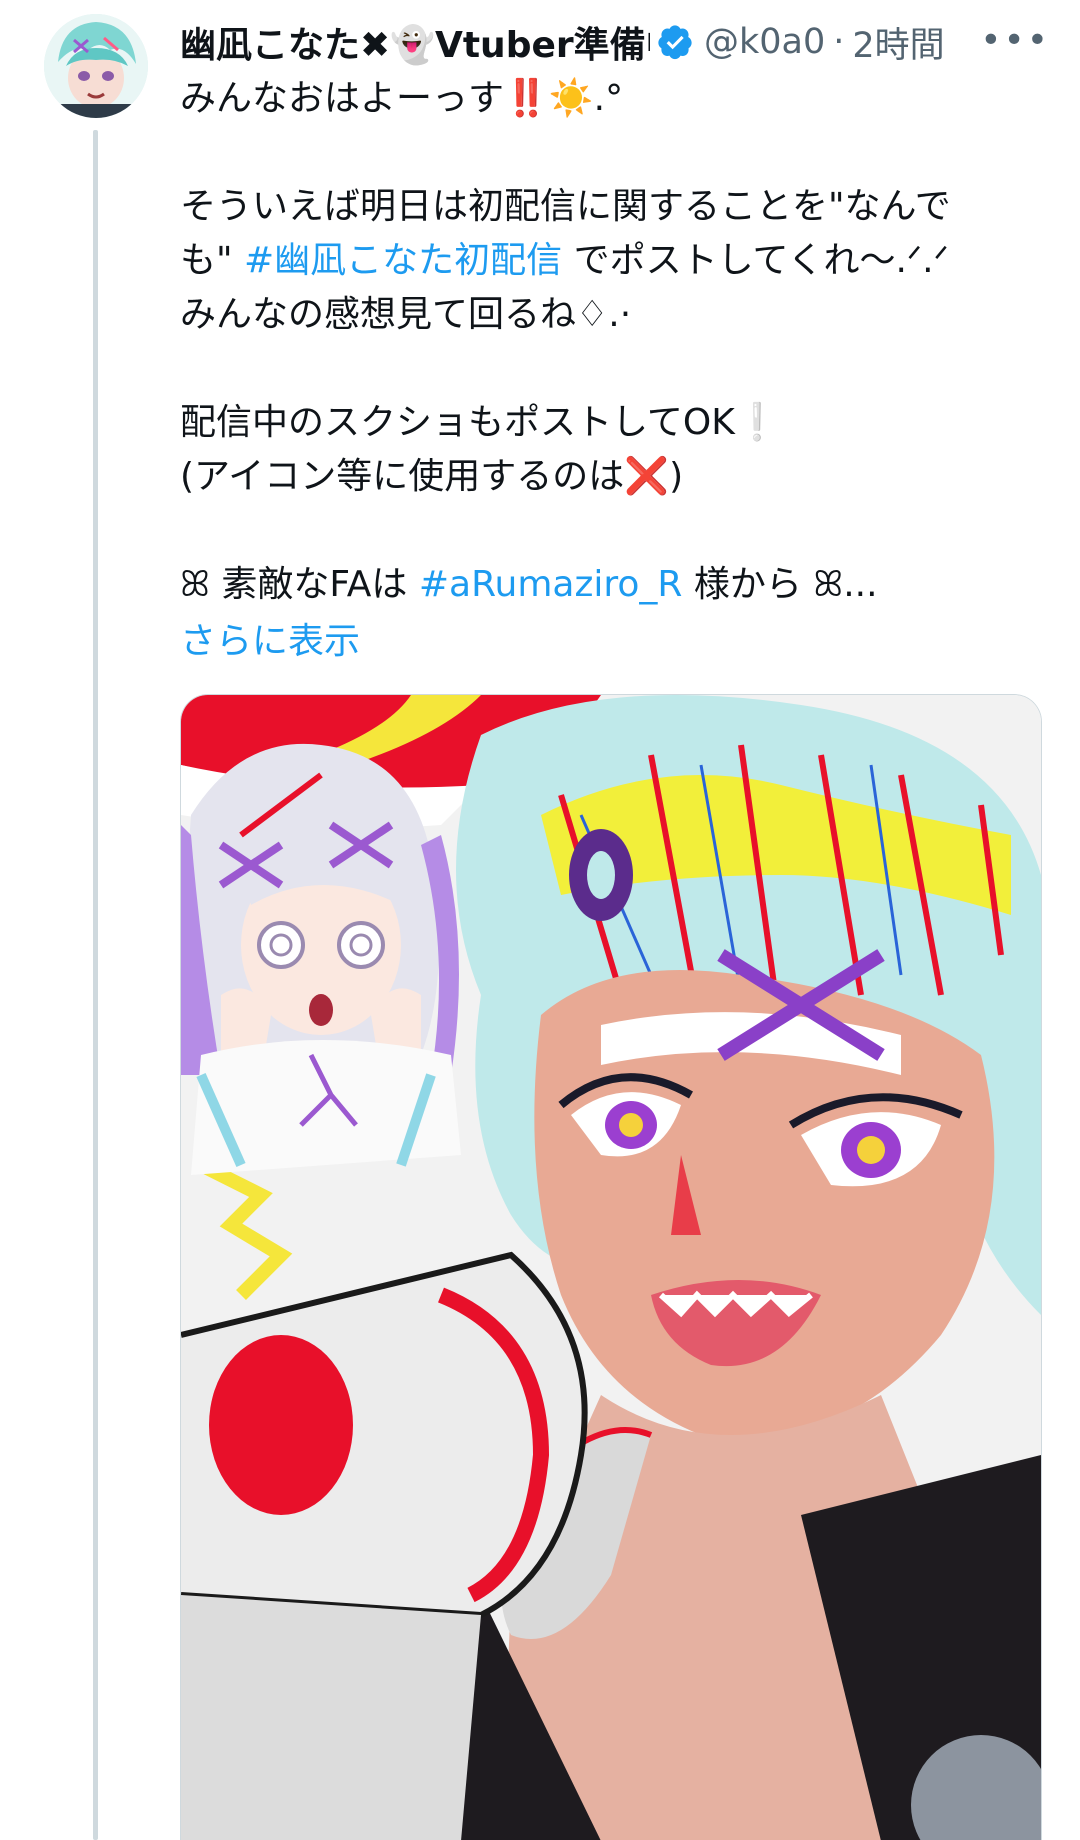  Describe the element at coordinates (604, 314) in the screenshot. I see `text-segment: ♢.·` at that location.